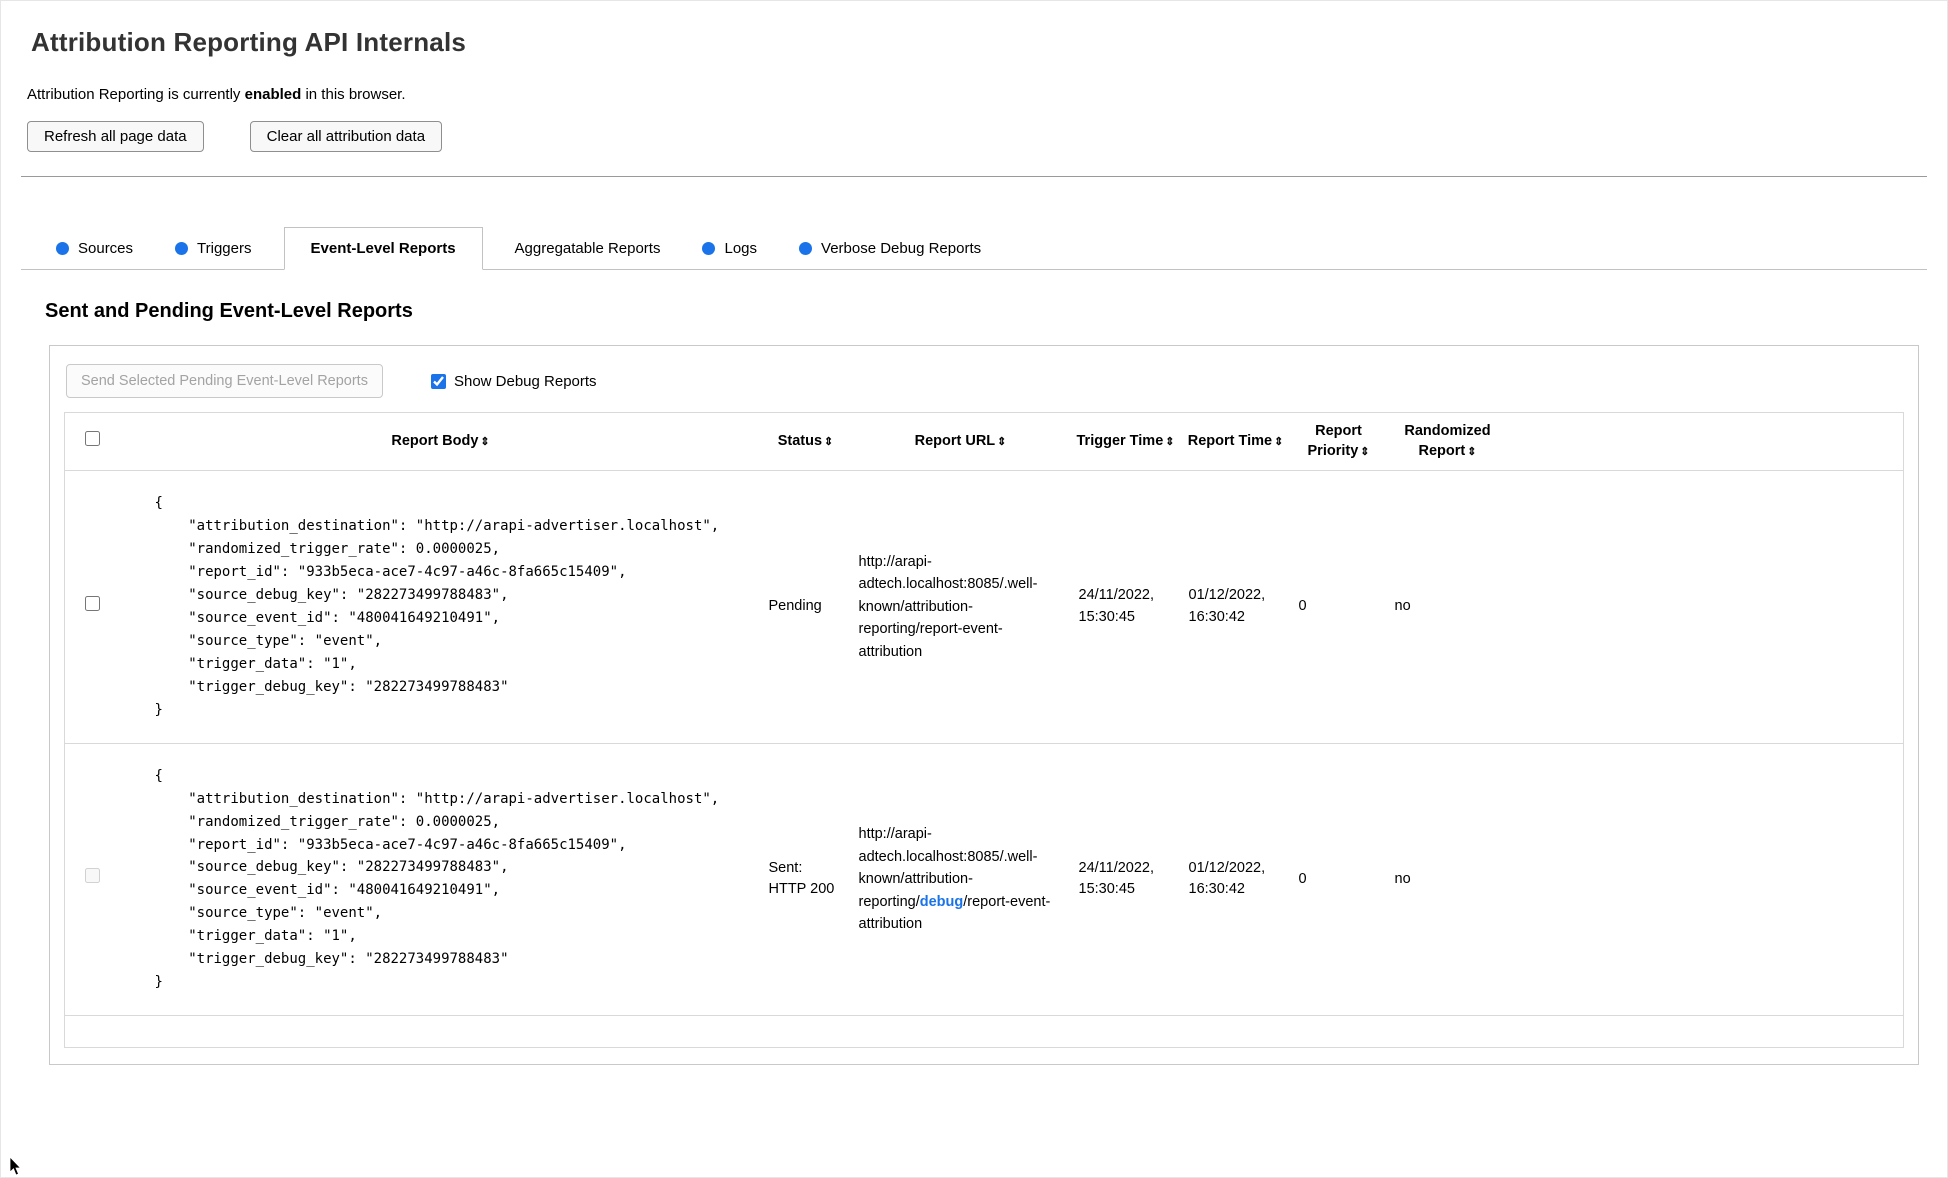 Image resolution: width=1948 pixels, height=1178 pixels. What do you see at coordinates (525, 381) in the screenshot?
I see `show-debug-reports-label: Show Debug Reports` at bounding box center [525, 381].